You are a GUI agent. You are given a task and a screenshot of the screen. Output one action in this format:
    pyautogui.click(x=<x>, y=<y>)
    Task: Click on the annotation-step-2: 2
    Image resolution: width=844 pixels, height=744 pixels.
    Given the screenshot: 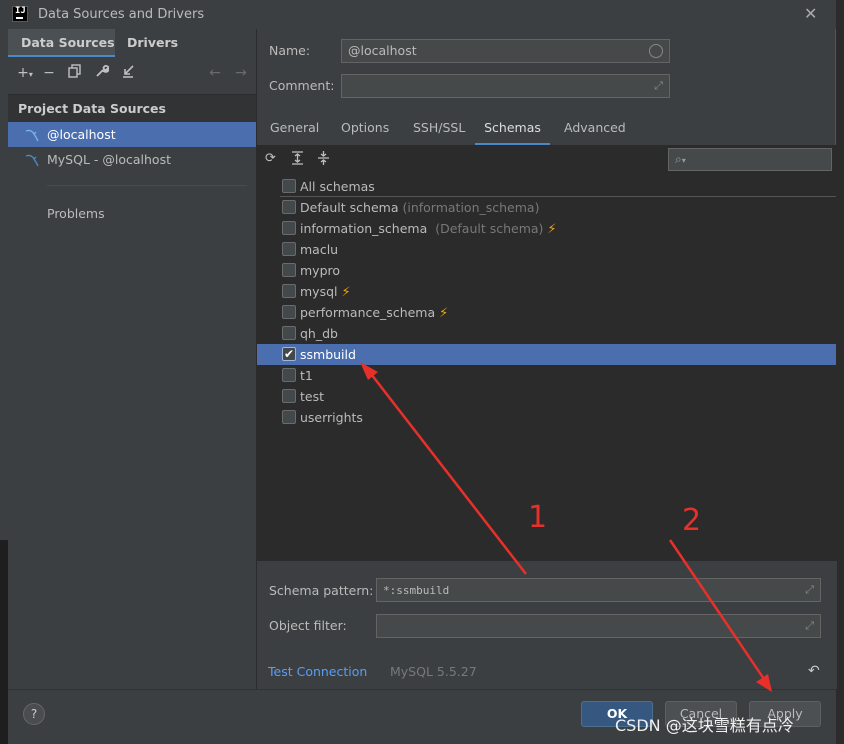 What is the action you would take?
    pyautogui.click(x=692, y=520)
    